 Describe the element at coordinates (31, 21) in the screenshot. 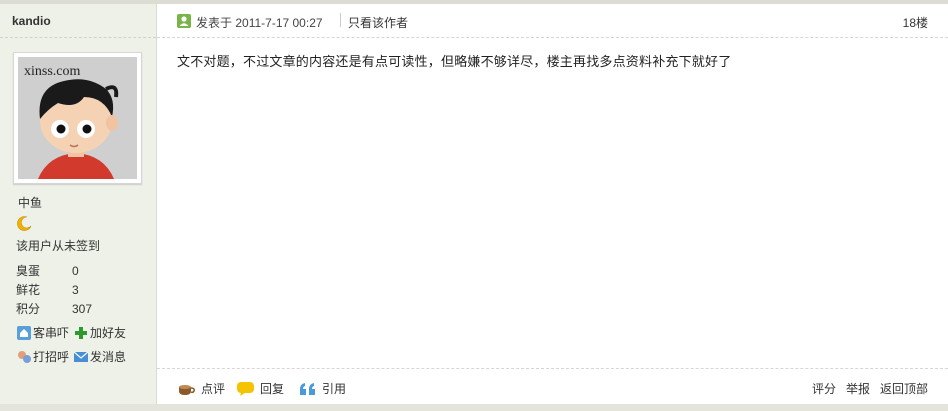

I see `author-name-link: kandio` at that location.